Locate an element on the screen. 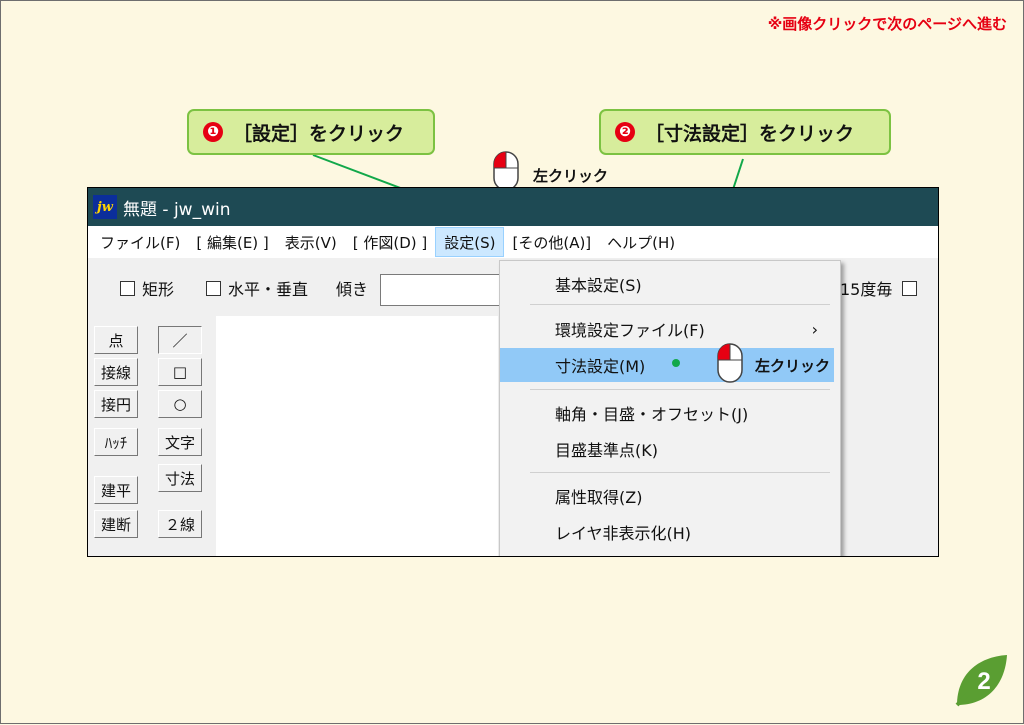  hv-option: 水平・垂直 is located at coordinates (257, 288).